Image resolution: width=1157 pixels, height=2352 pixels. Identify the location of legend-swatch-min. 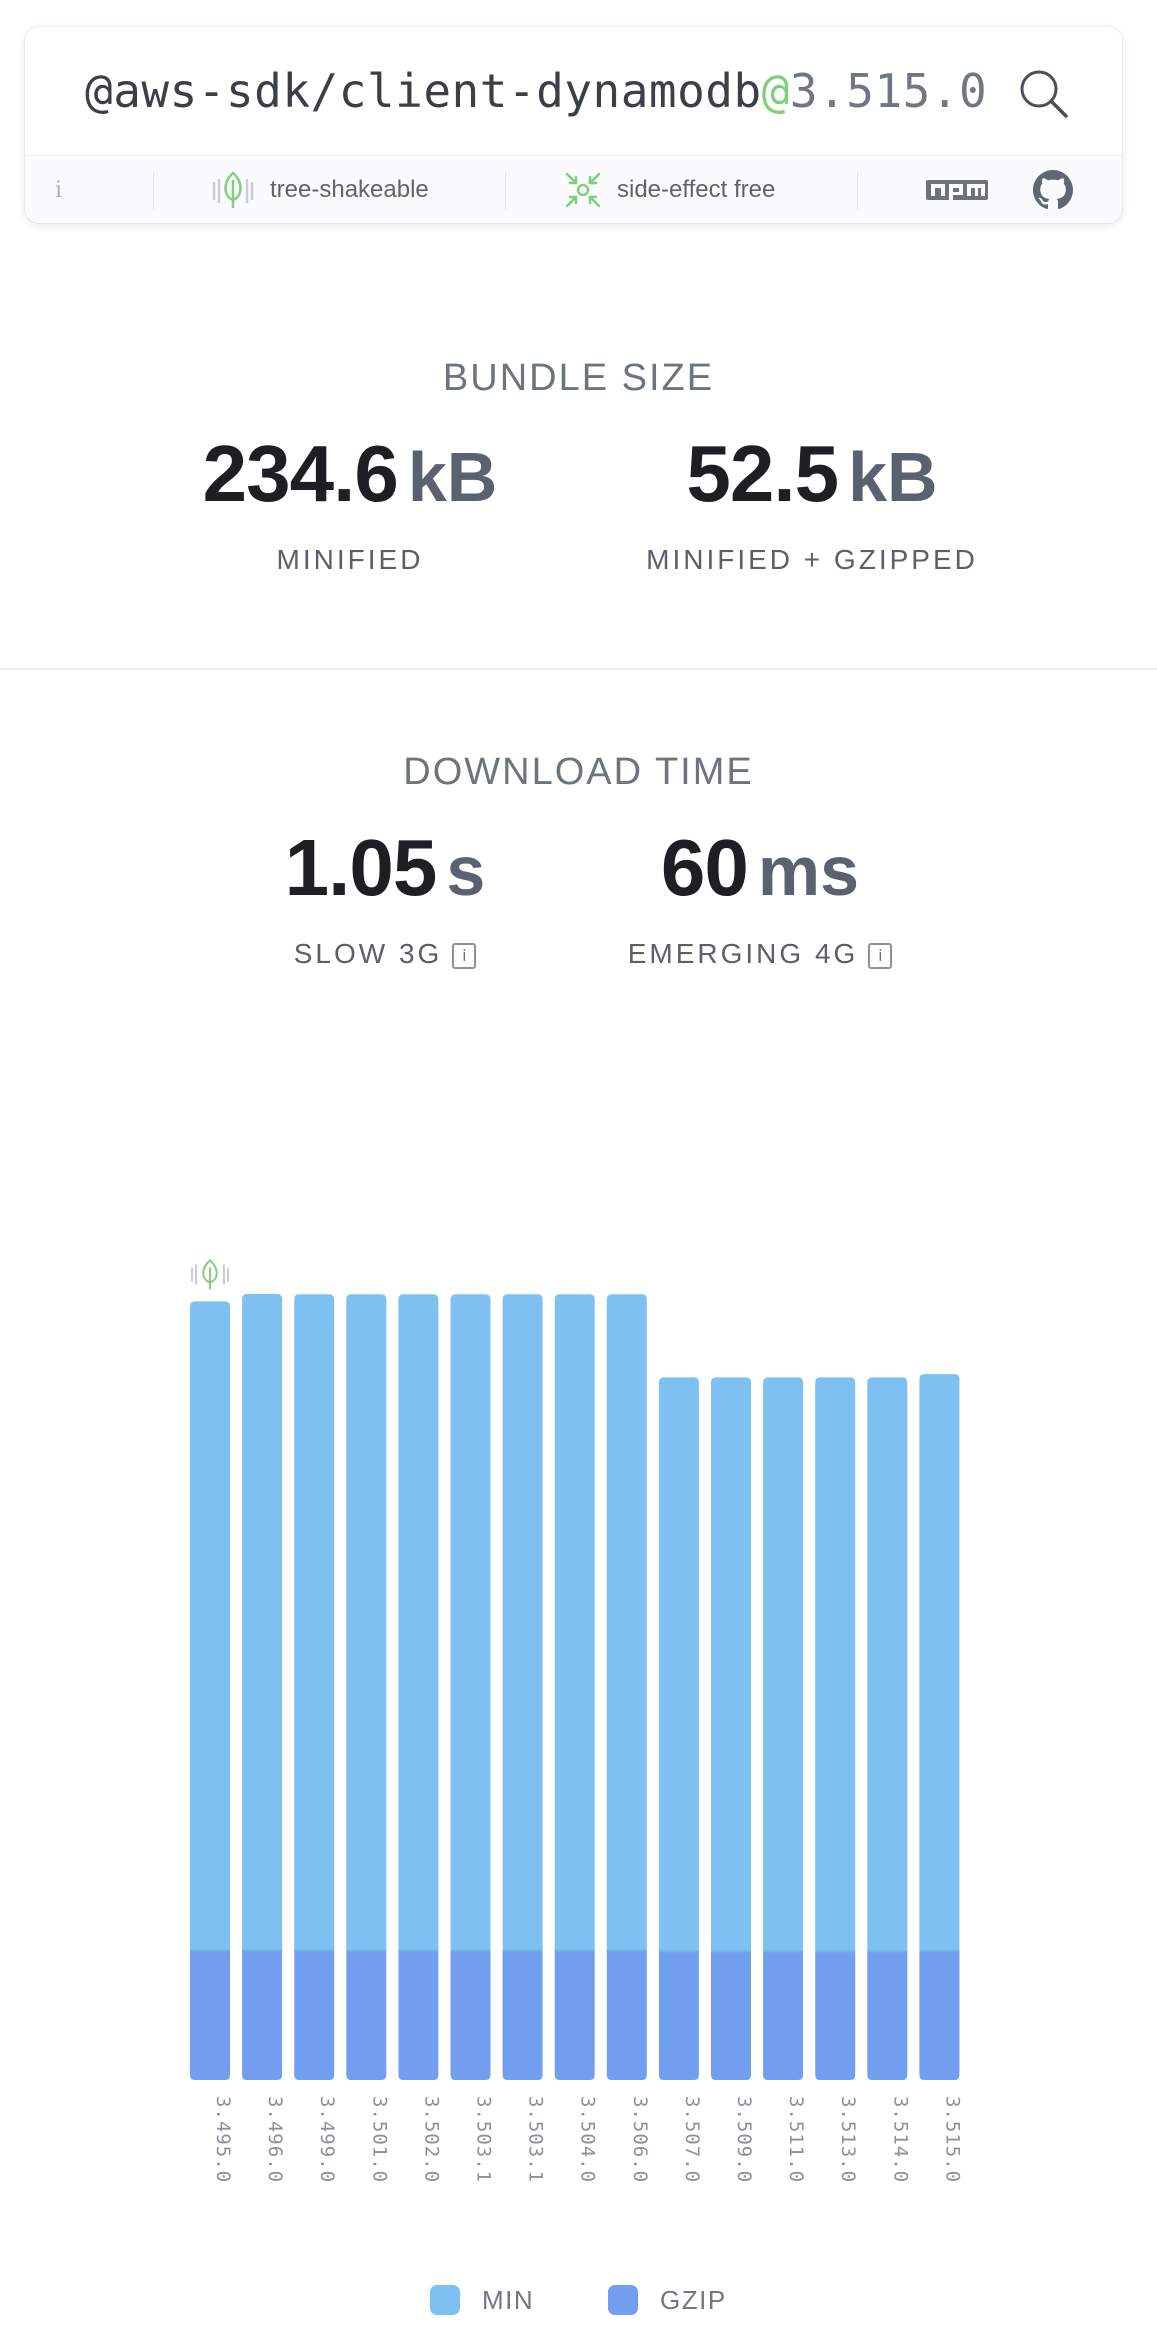
(445, 2300).